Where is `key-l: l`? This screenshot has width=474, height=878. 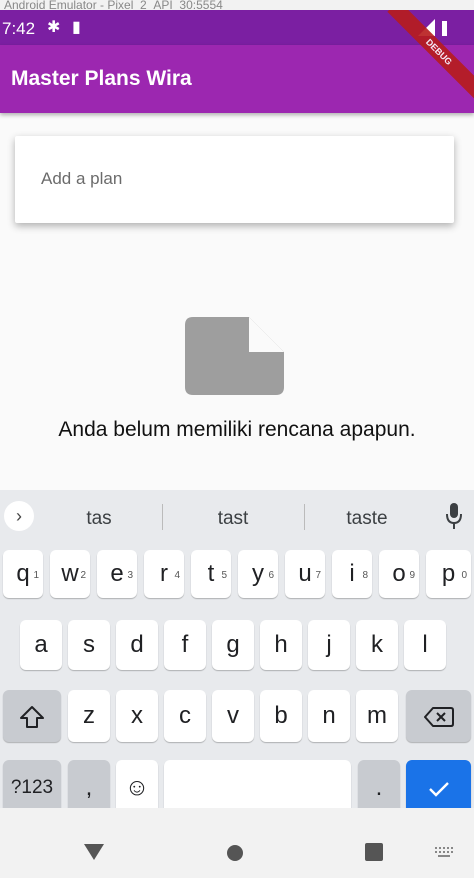
key-l: l is located at coordinates (425, 645).